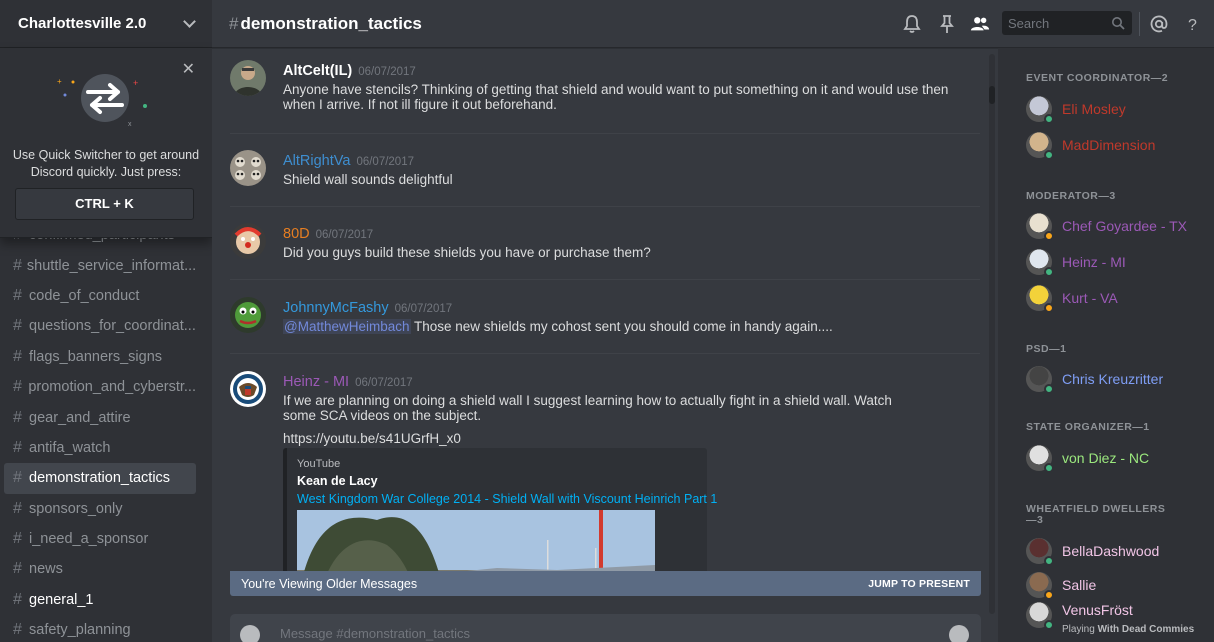  What do you see at coordinates (992, 95) in the screenshot?
I see `scroll-thumb` at bounding box center [992, 95].